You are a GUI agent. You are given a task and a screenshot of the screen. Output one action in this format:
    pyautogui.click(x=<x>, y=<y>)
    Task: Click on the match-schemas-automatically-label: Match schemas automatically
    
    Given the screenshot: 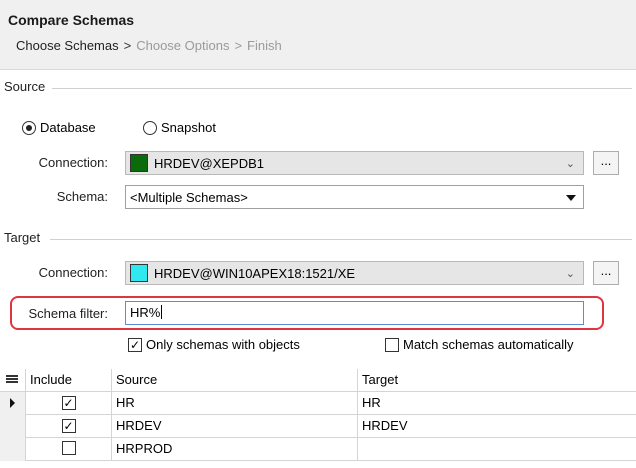 What is the action you would take?
    pyautogui.click(x=488, y=344)
    